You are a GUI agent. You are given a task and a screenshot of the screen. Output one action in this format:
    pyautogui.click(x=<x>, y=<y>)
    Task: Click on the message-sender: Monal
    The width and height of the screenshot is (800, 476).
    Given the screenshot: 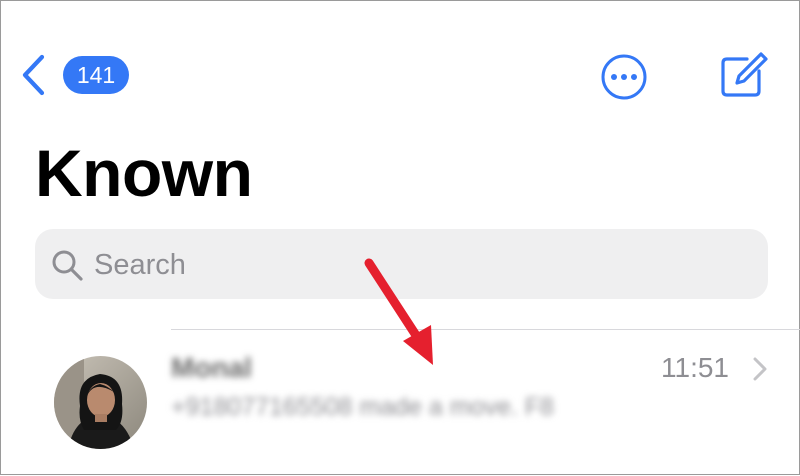 What is the action you would take?
    pyautogui.click(x=211, y=367)
    